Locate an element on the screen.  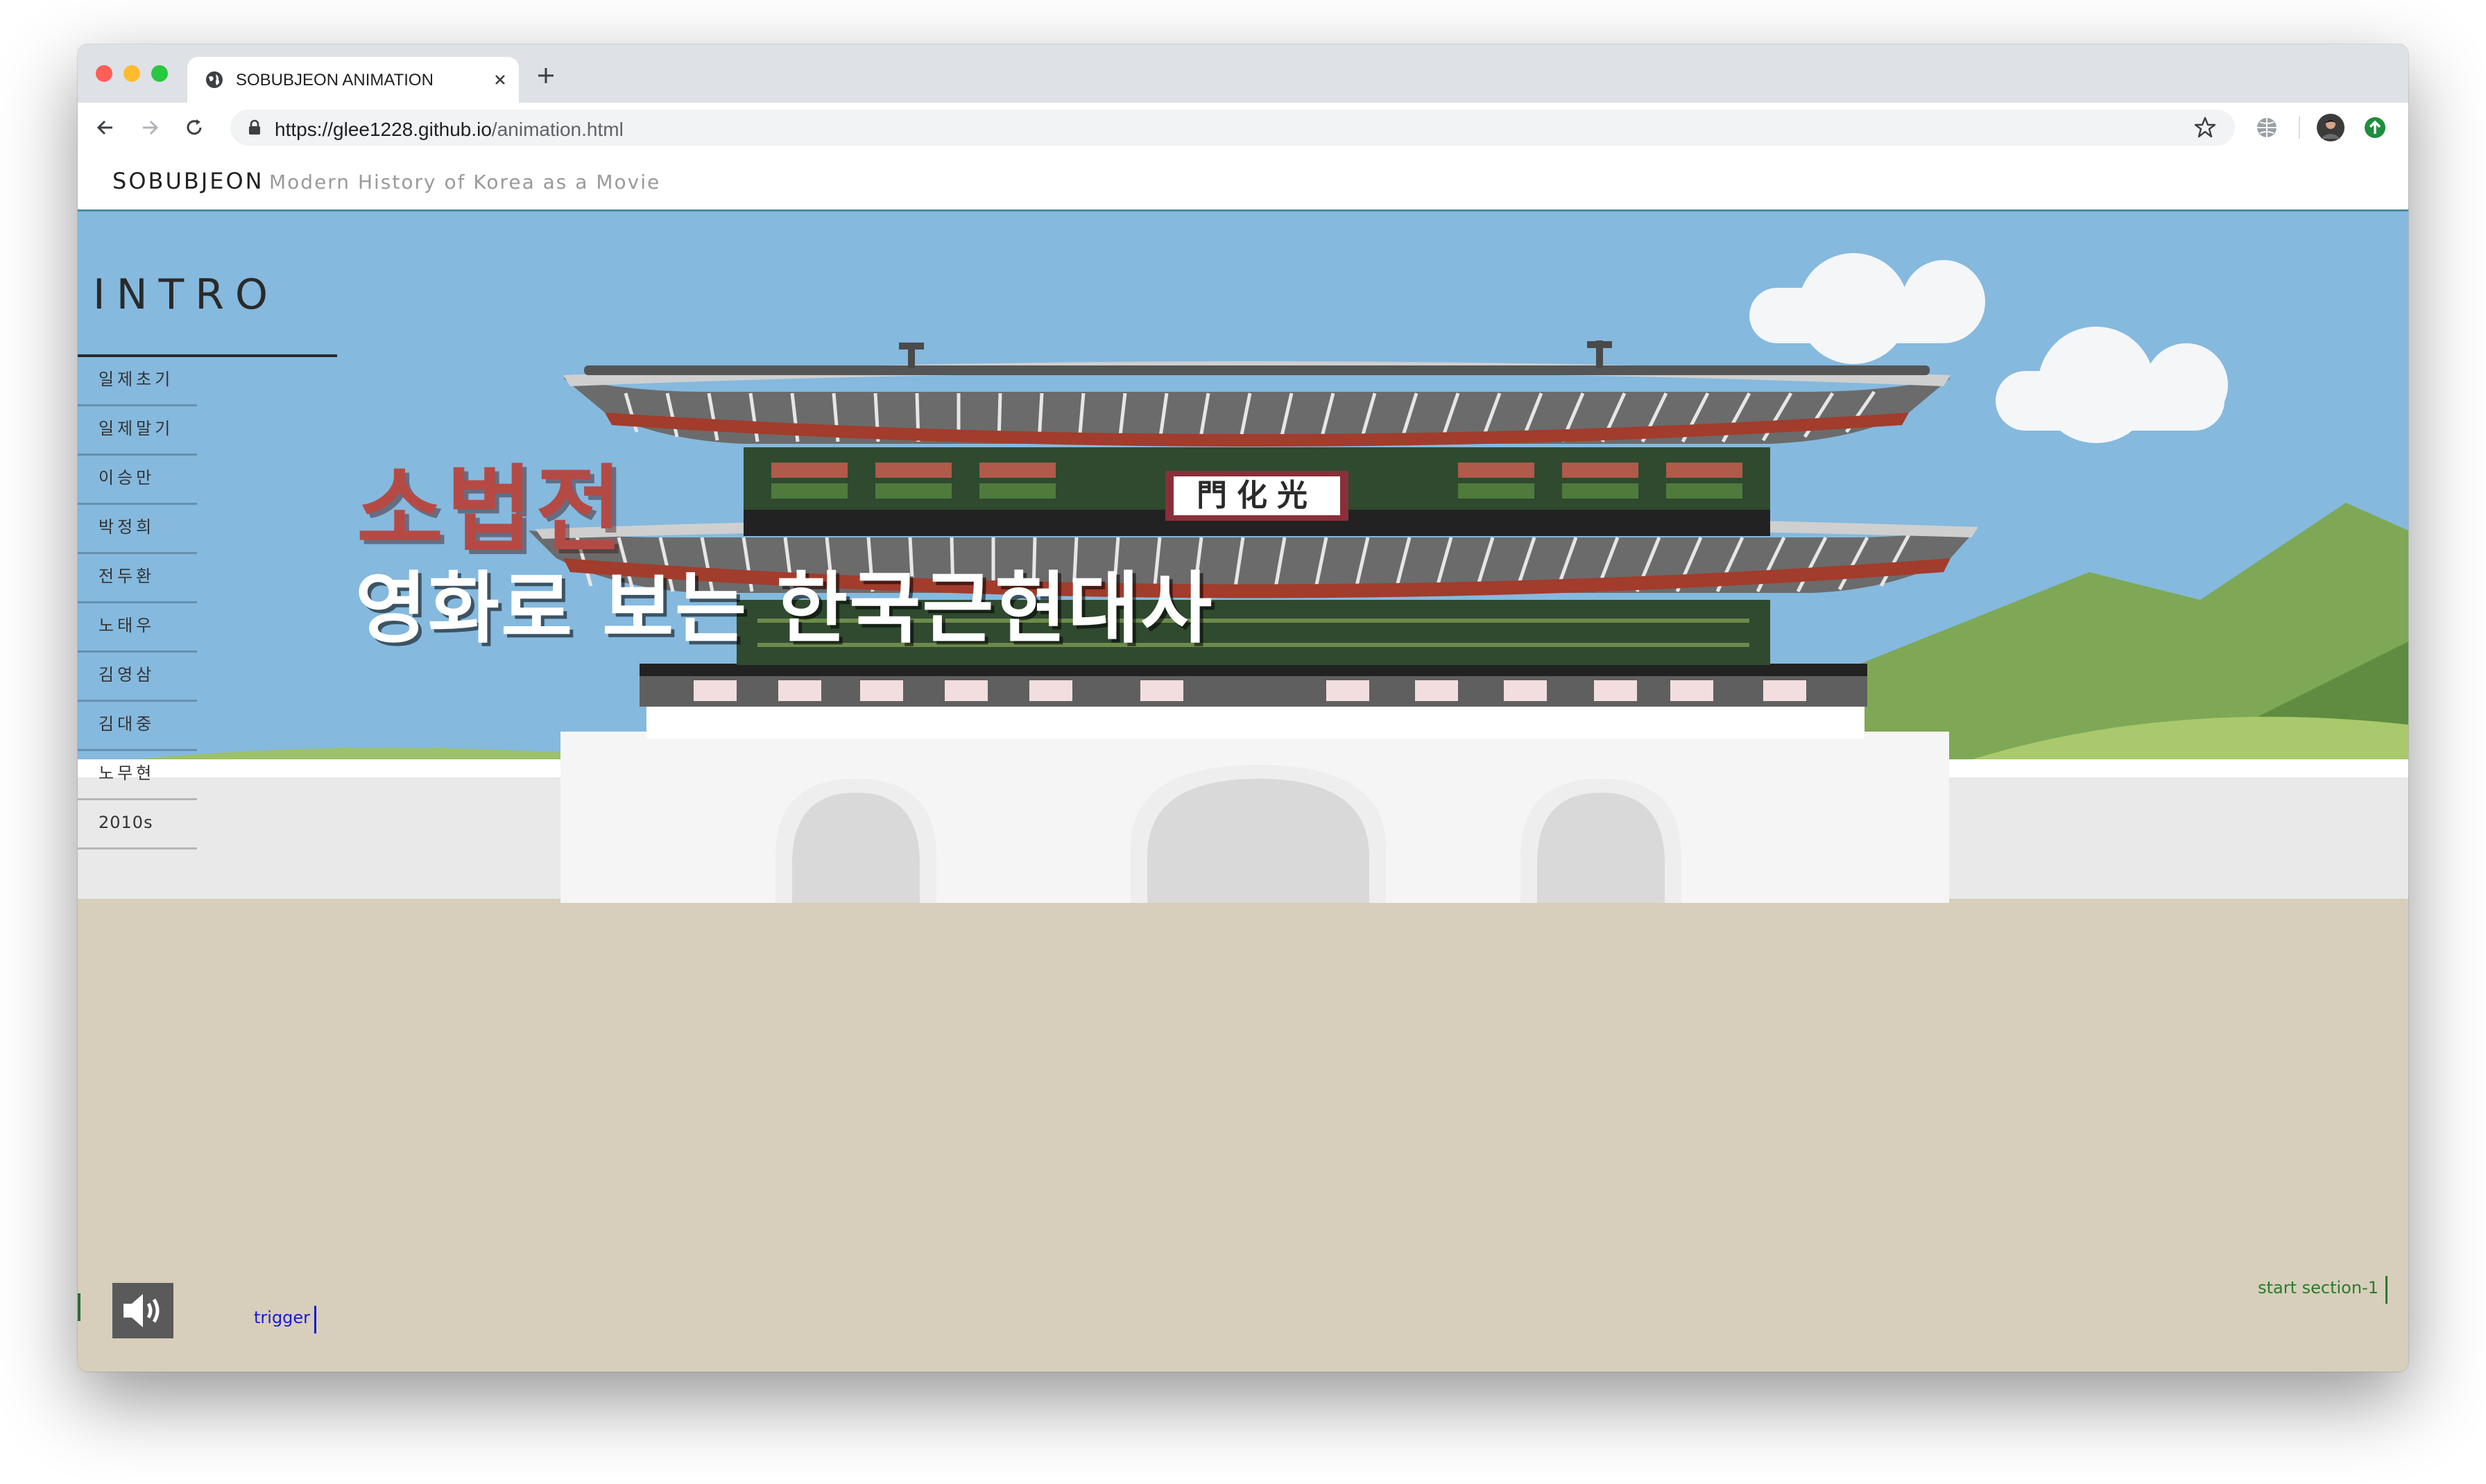
era-nav-item: 일제초기 is located at coordinates (137, 381).